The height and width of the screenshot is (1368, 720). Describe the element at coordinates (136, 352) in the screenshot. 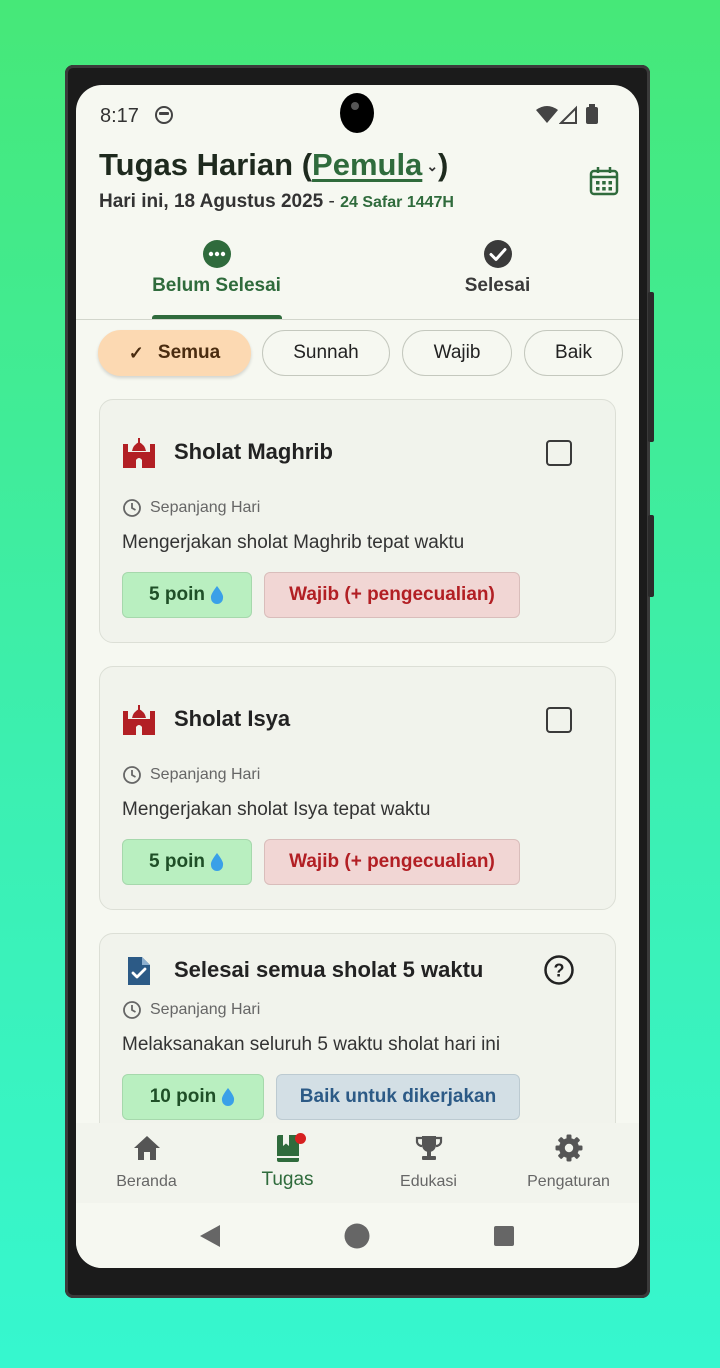

I see `check-icon: ✓` at that location.